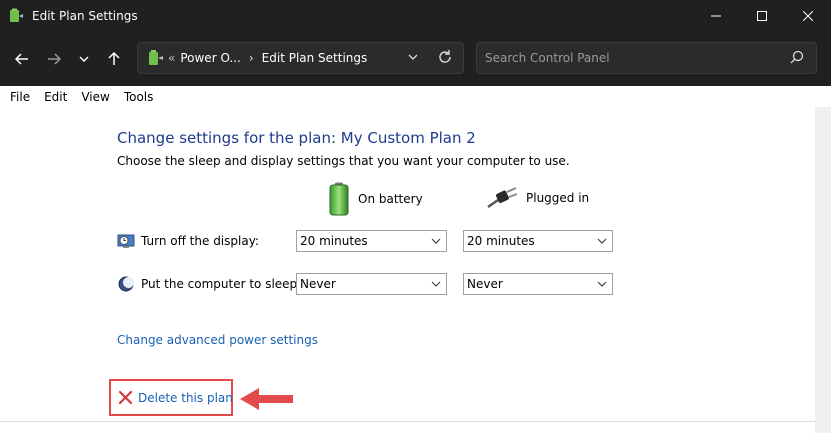  What do you see at coordinates (126, 284) in the screenshot?
I see `sleep-moon-icon` at bounding box center [126, 284].